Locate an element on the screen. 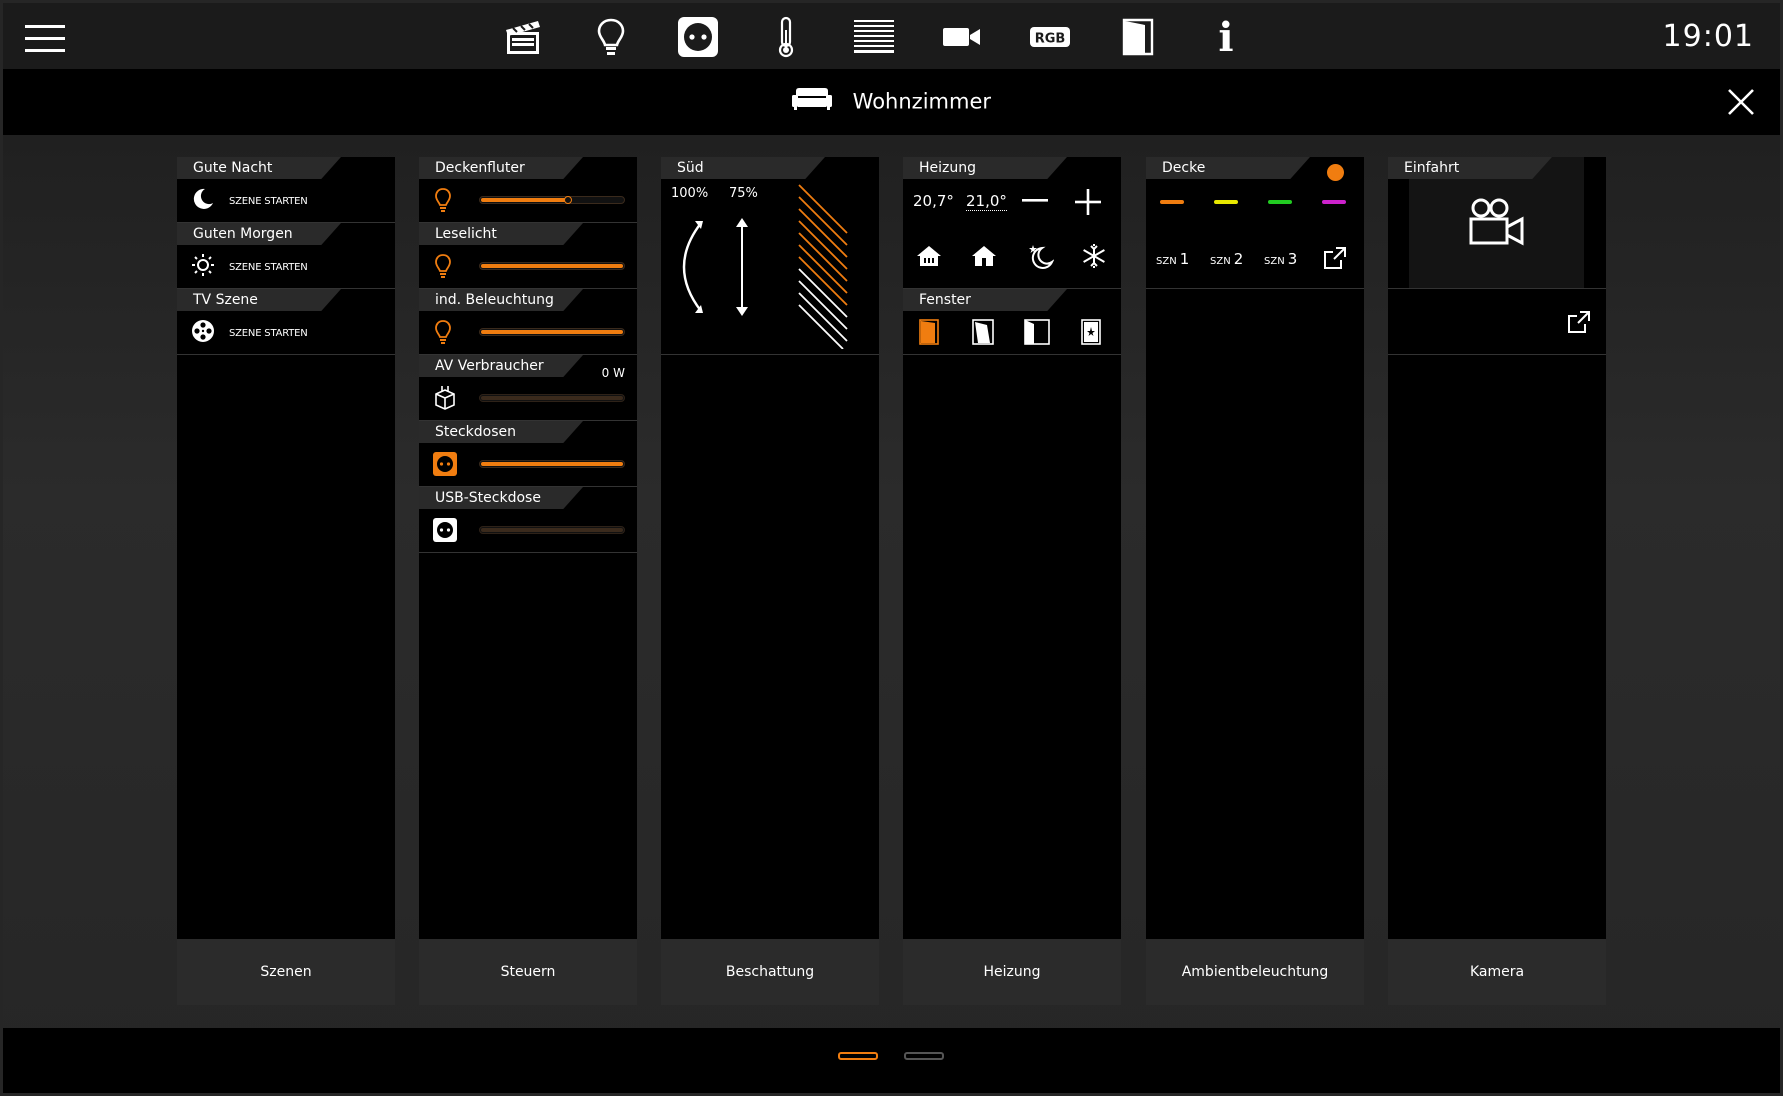 The image size is (1783, 1096). column-footer-kamera: Kamera is located at coordinates (1497, 972).